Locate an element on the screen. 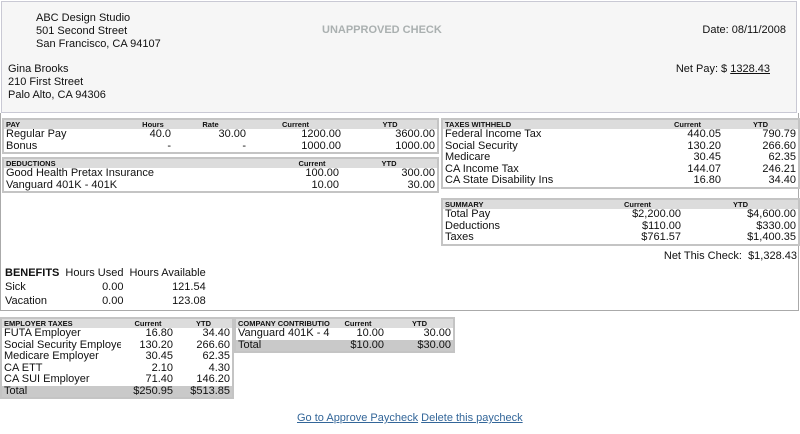 This screenshot has width=800, height=434. check-date: Date: 08/11/2008 is located at coordinates (744, 30).